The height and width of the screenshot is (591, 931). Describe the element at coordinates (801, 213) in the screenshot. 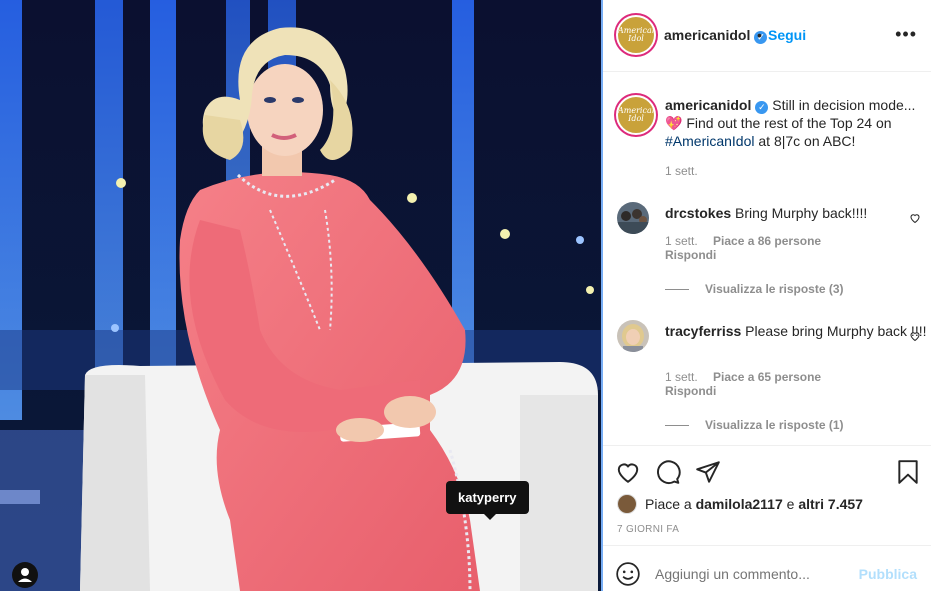

I see `comment-body: Bring Murphy back!!!!` at that location.